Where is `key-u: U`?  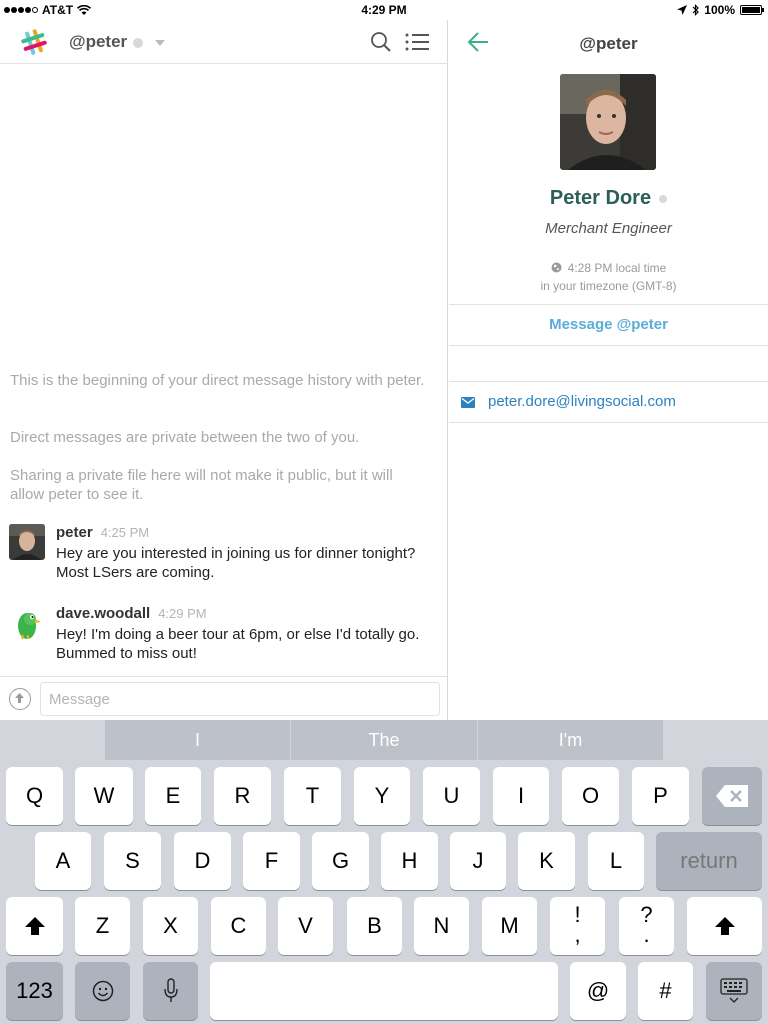
key-u: U is located at coordinates (451, 796).